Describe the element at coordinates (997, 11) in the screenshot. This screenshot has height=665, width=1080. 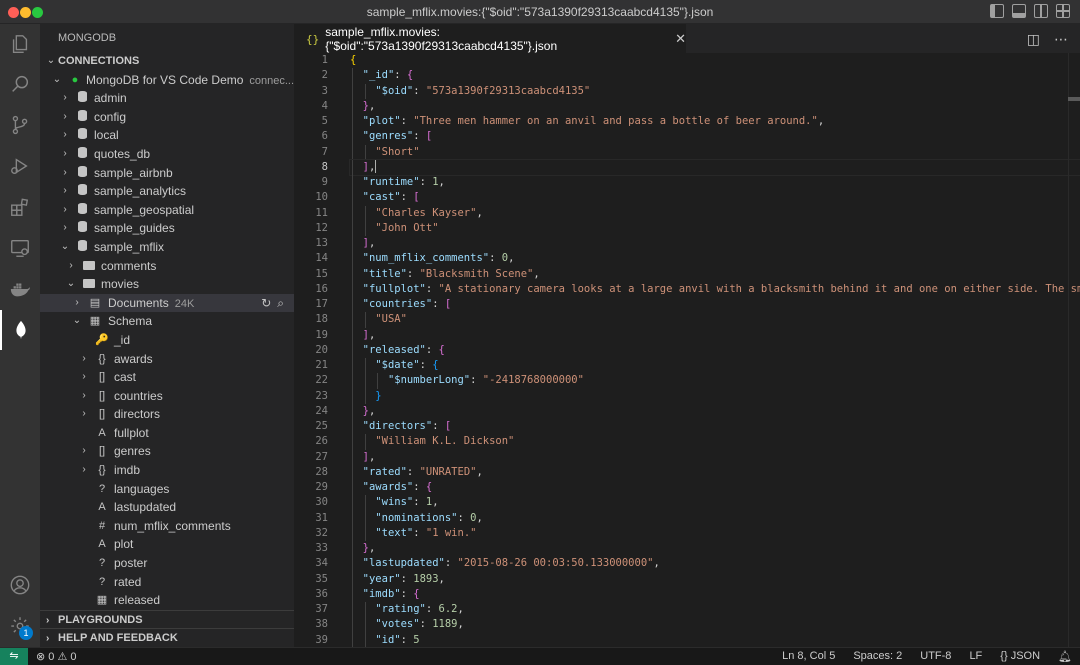
I see `toggle-sidebar-icon` at that location.